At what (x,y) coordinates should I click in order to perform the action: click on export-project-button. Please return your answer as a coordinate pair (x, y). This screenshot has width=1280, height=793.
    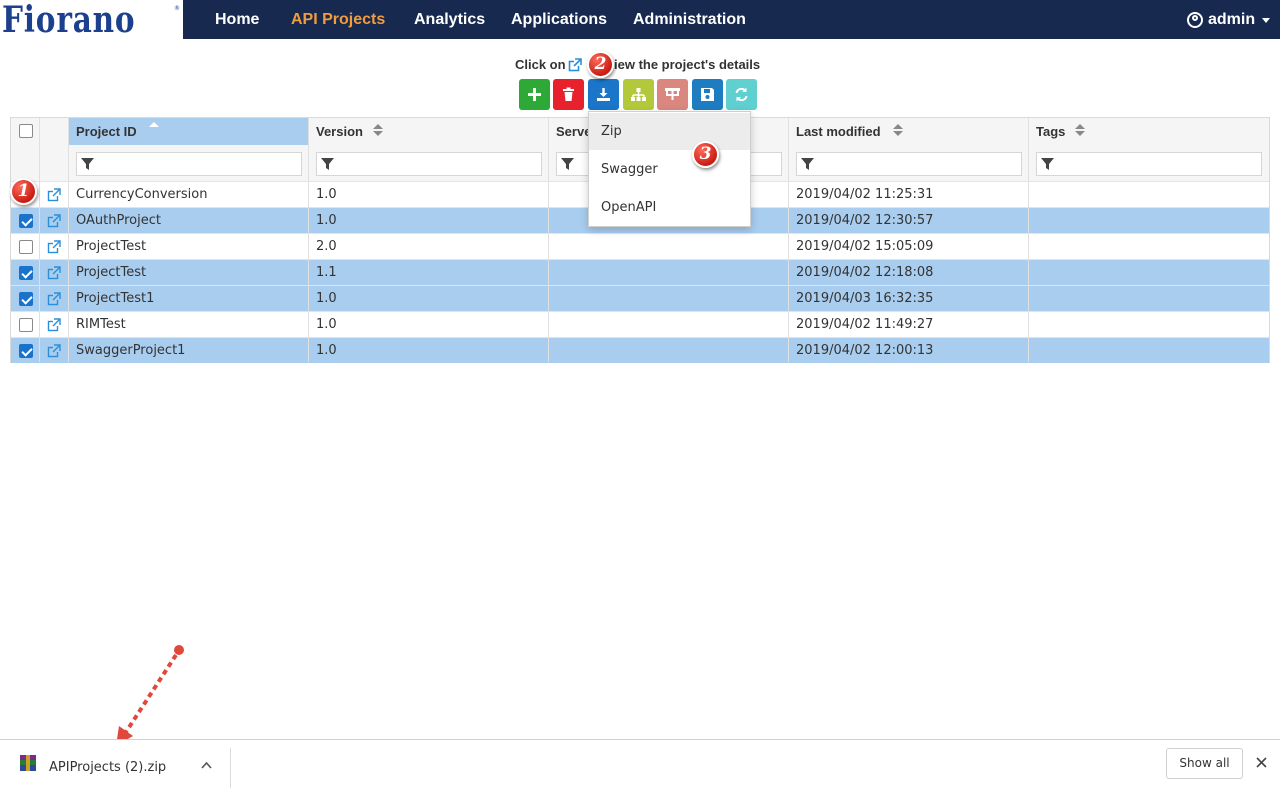
    Looking at the image, I should click on (603, 94).